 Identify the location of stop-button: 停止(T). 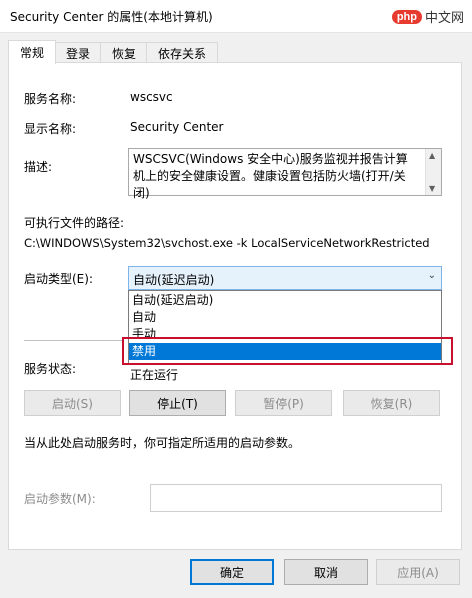
(177, 403).